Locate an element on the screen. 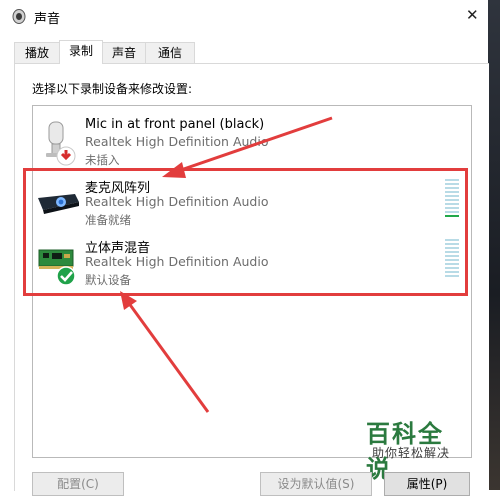  microphone-unplugged-icon is located at coordinates (61, 143).